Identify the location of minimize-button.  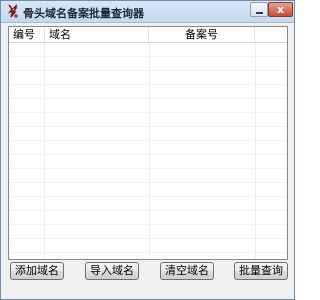
(259, 9).